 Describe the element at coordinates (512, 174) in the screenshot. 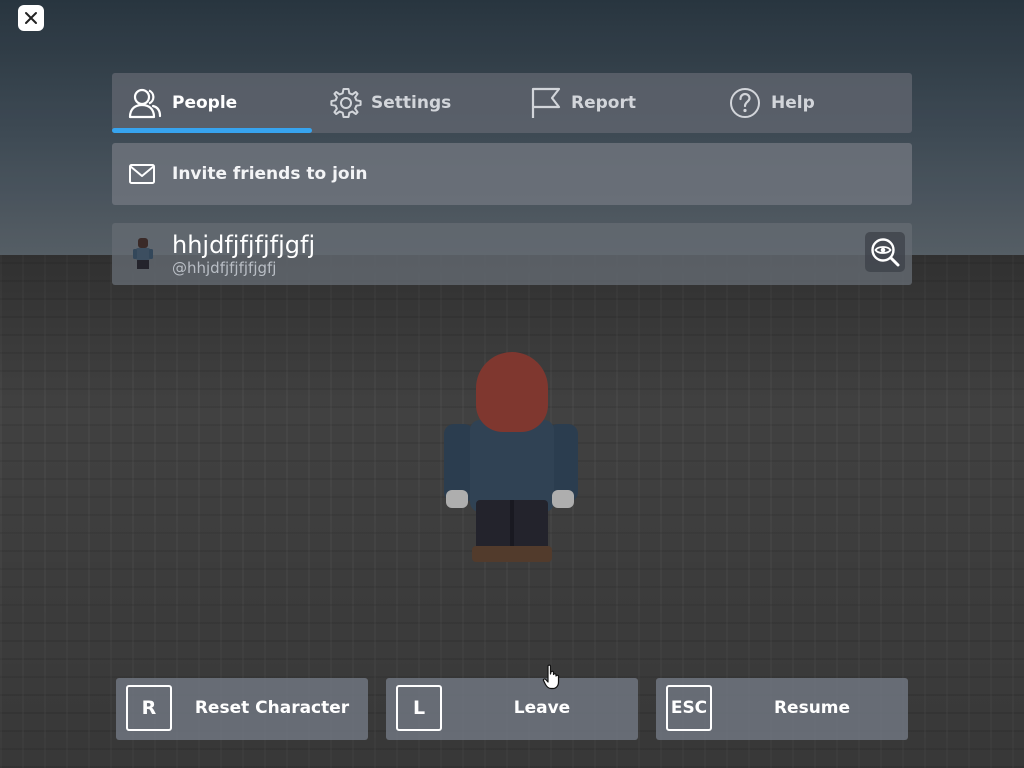

I see `invite-friends-button: Invite friends to join` at that location.